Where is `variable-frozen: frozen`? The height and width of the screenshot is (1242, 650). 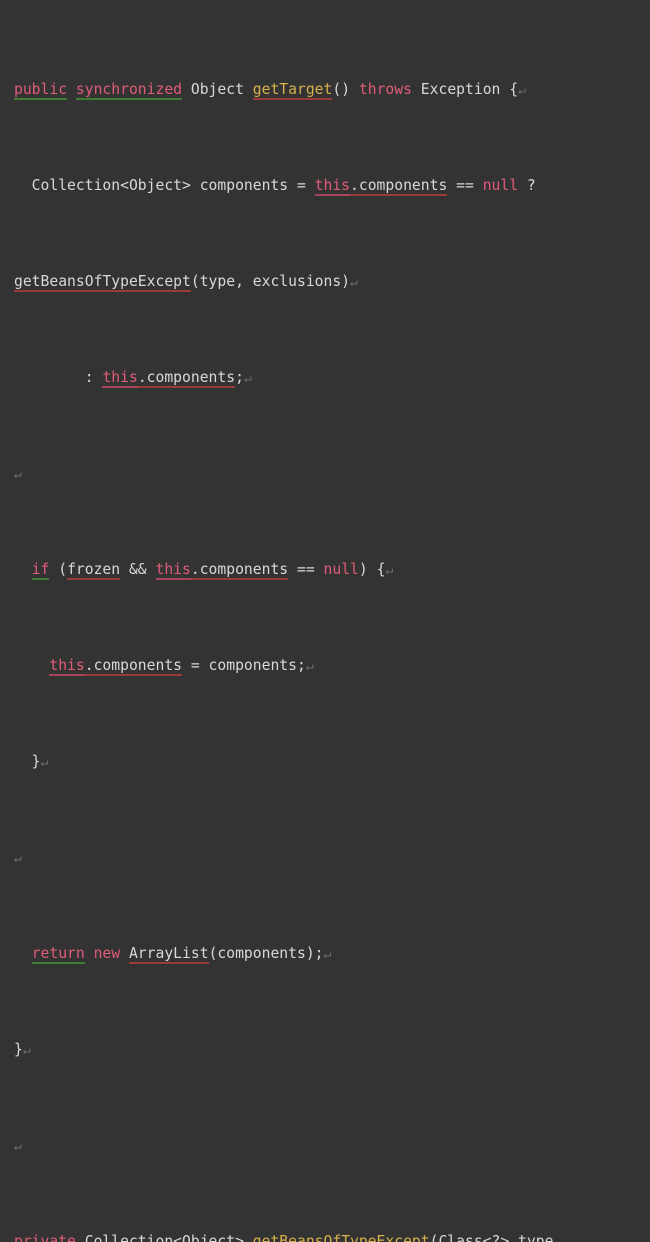
variable-frozen: frozen is located at coordinates (94, 570).